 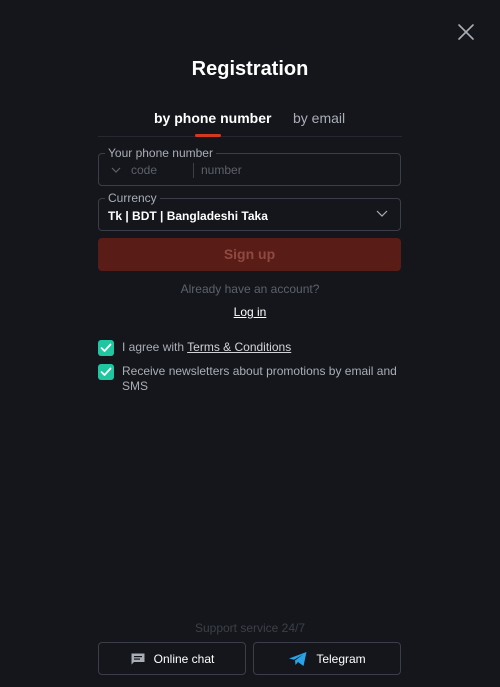 I want to click on tab-email: by email, so click(x=319, y=118).